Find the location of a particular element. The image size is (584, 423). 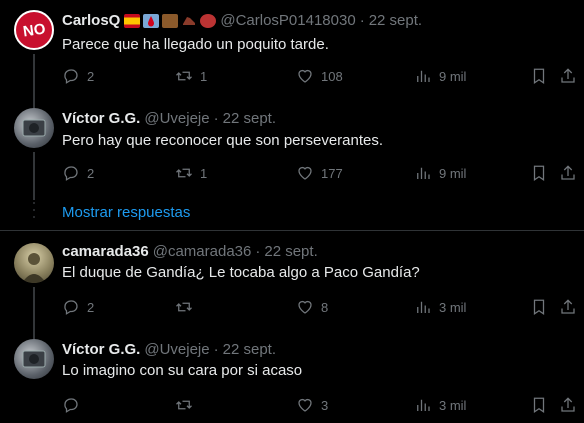

tweet-text: Lo imagino con su cara por si acaso is located at coordinates (182, 370).